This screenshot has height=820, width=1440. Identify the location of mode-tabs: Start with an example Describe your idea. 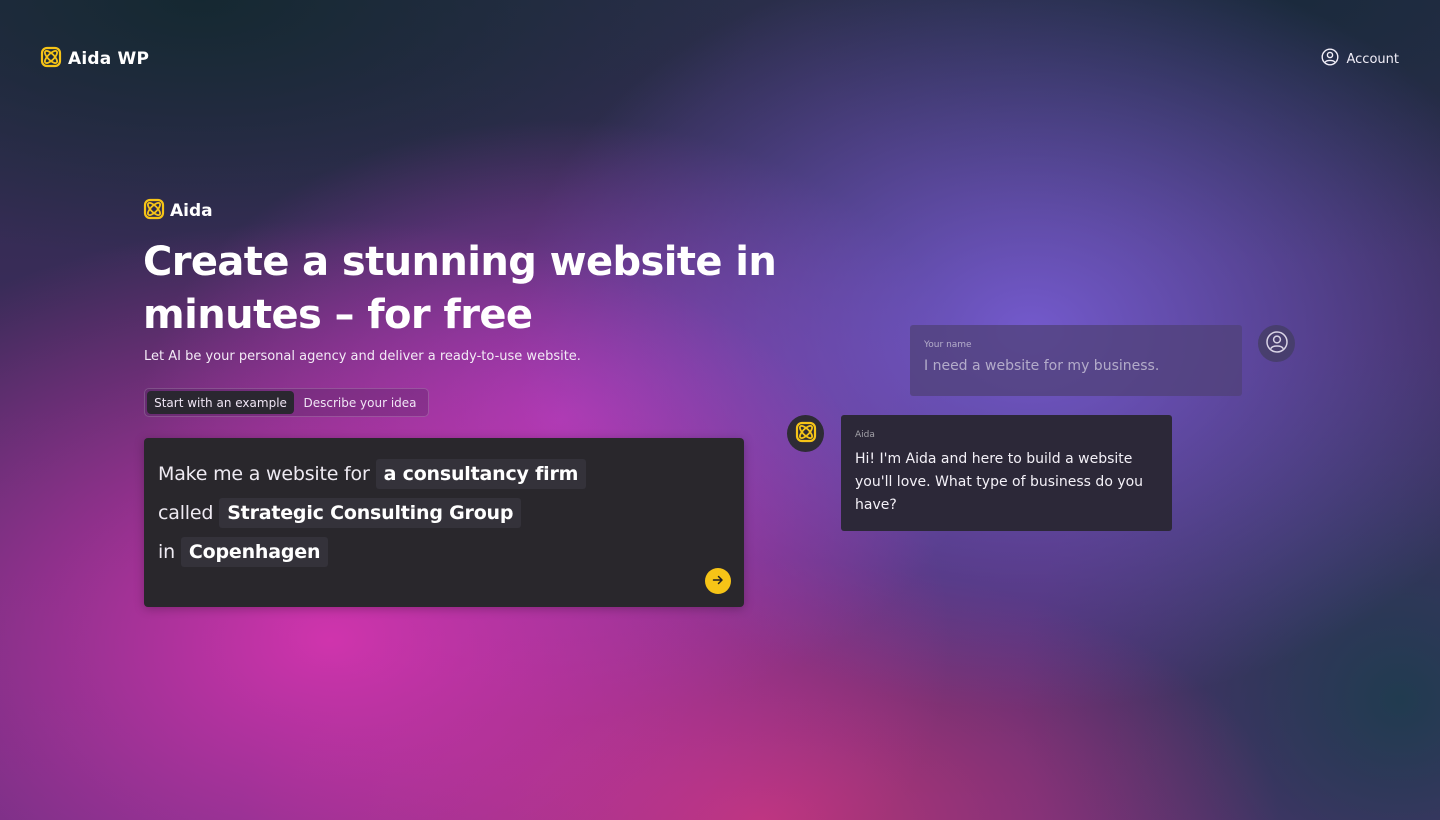
(286, 402).